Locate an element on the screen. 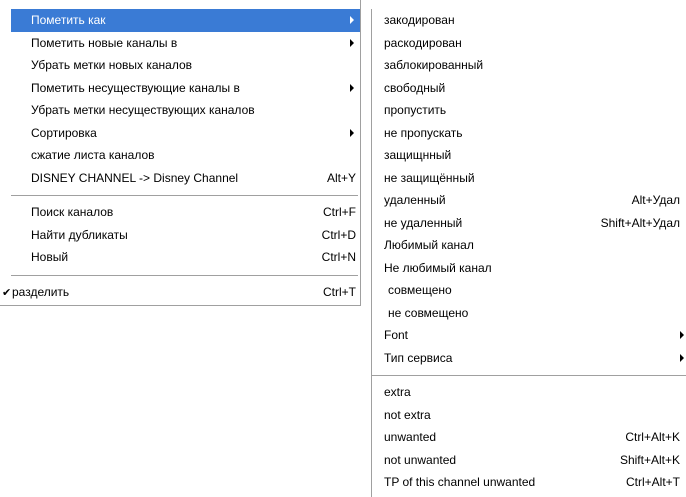 Image resolution: width=686 pixels, height=497 pixels. menu-item-label: Font is located at coordinates (396, 335).